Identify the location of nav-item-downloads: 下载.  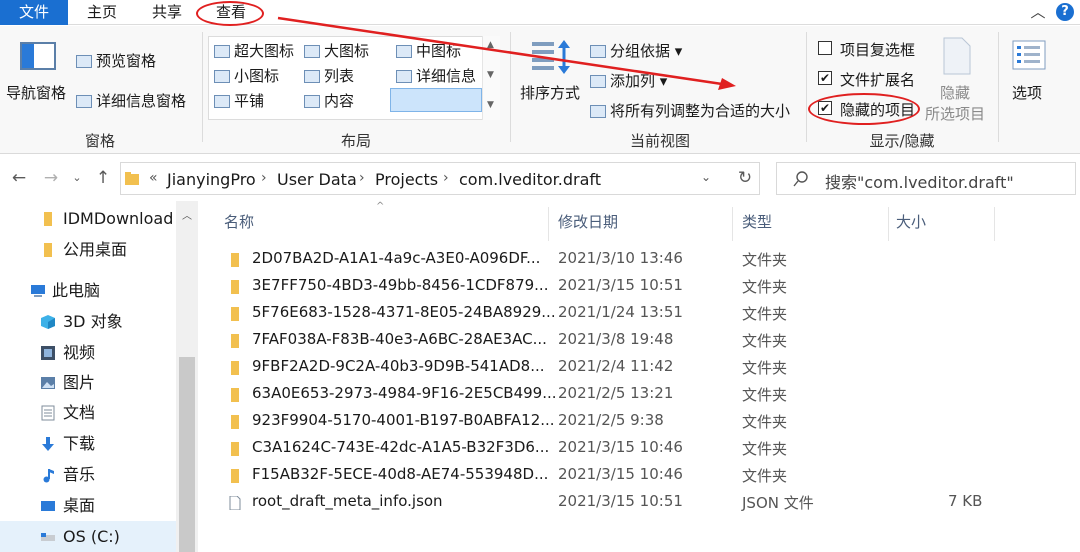
(88, 444).